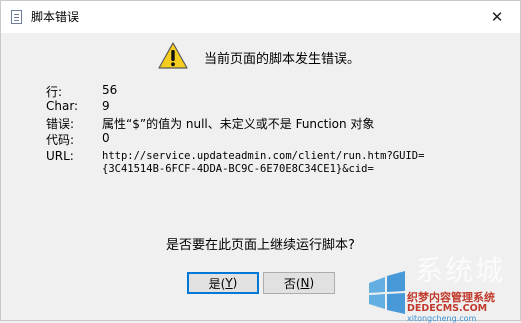  I want to click on document-icon, so click(16, 17).